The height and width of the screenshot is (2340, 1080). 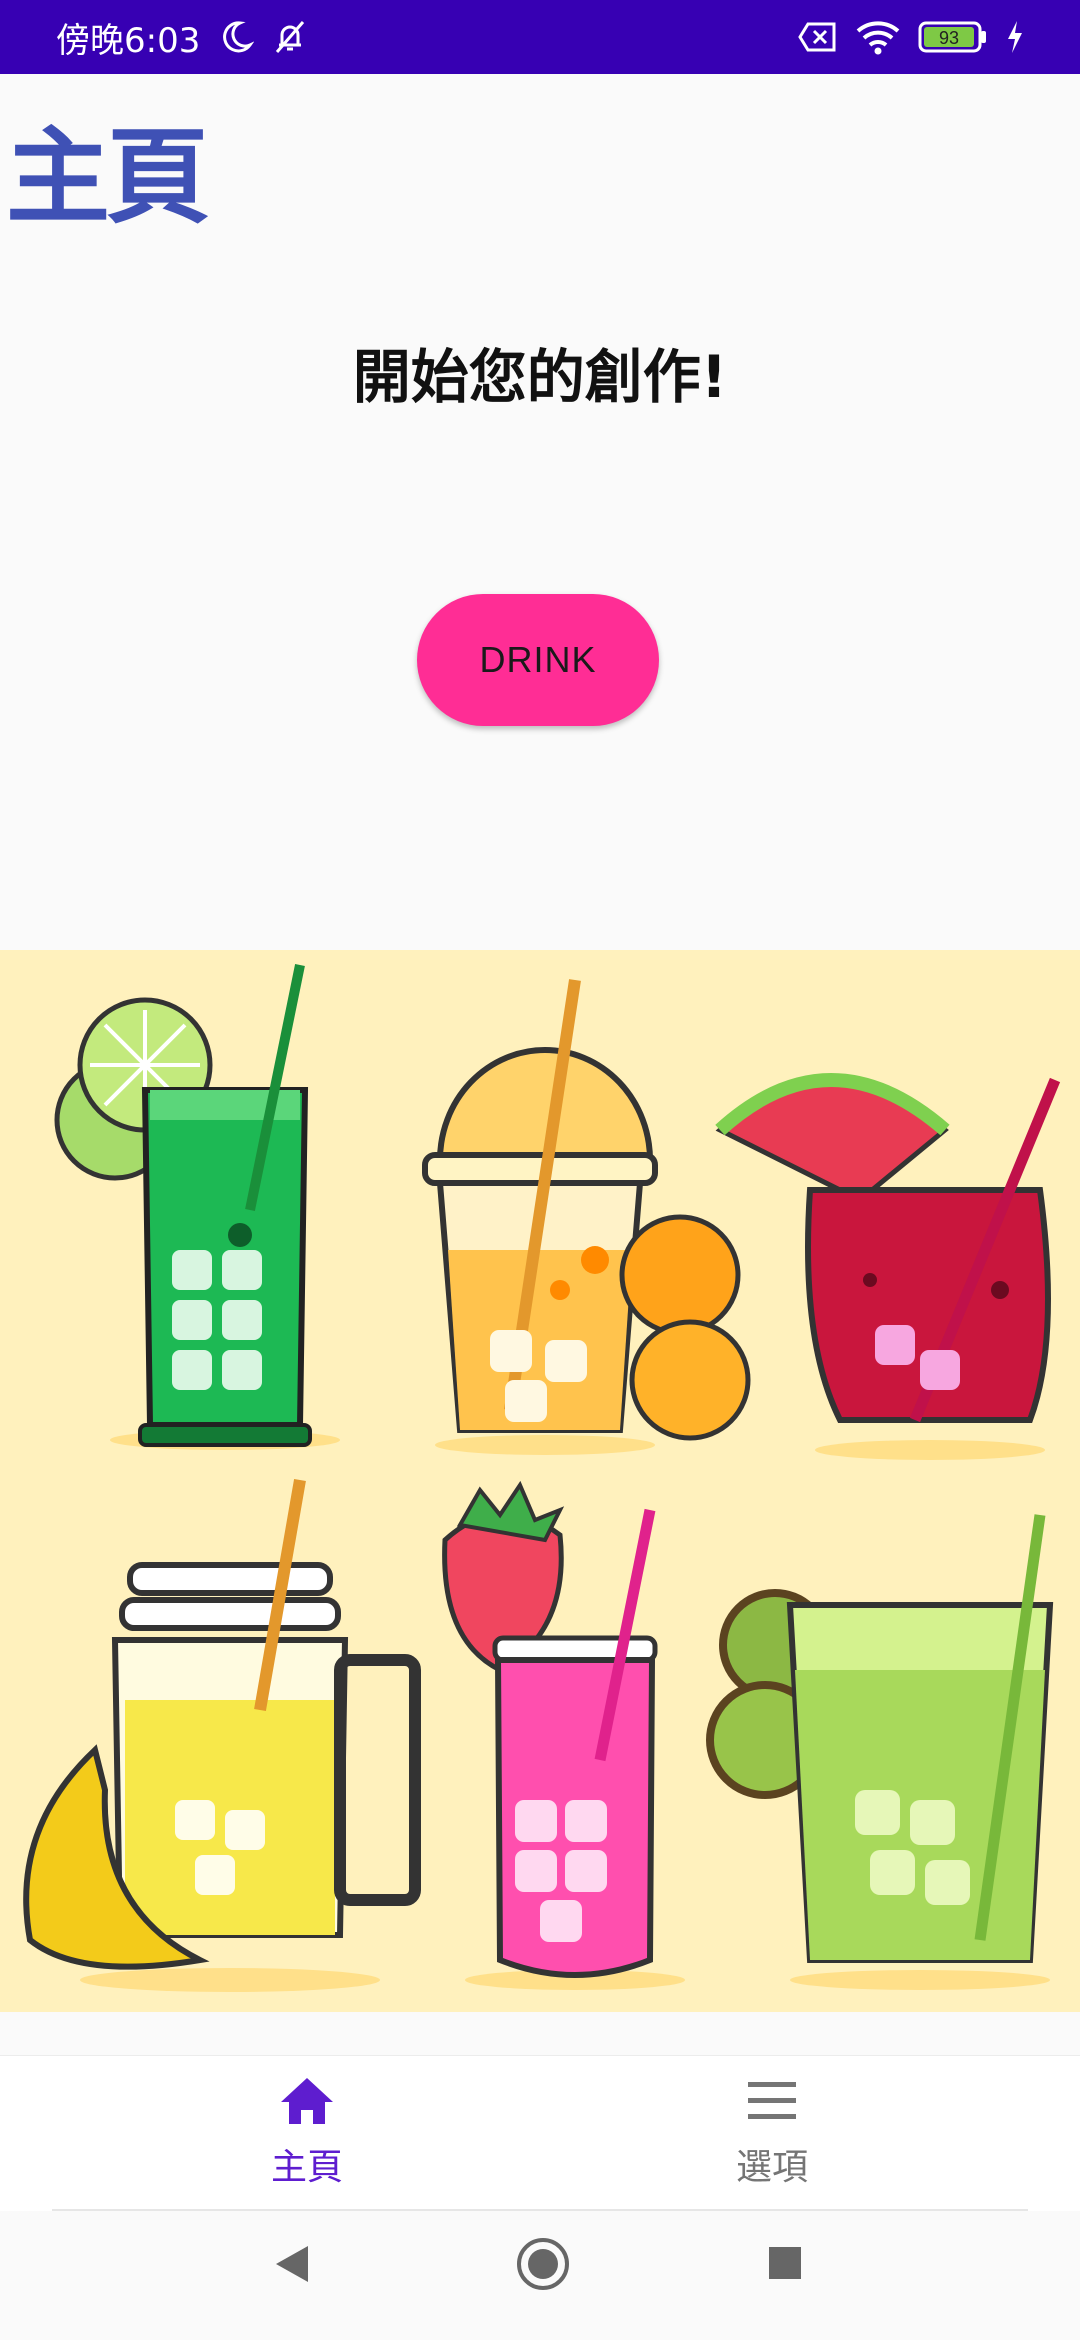 What do you see at coordinates (878, 37) in the screenshot?
I see `wifi-icon` at bounding box center [878, 37].